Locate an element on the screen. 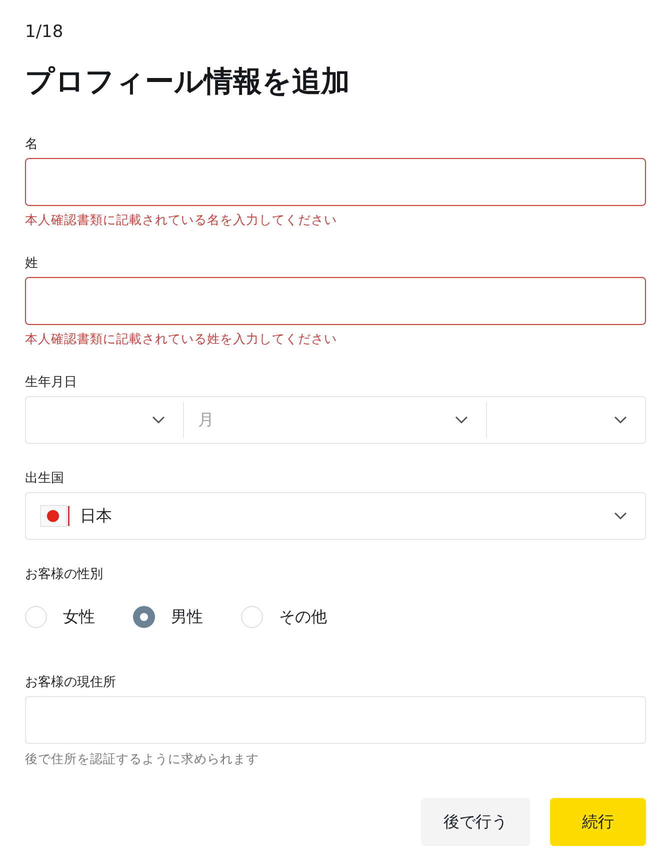  field-label: 姓 is located at coordinates (31, 264).